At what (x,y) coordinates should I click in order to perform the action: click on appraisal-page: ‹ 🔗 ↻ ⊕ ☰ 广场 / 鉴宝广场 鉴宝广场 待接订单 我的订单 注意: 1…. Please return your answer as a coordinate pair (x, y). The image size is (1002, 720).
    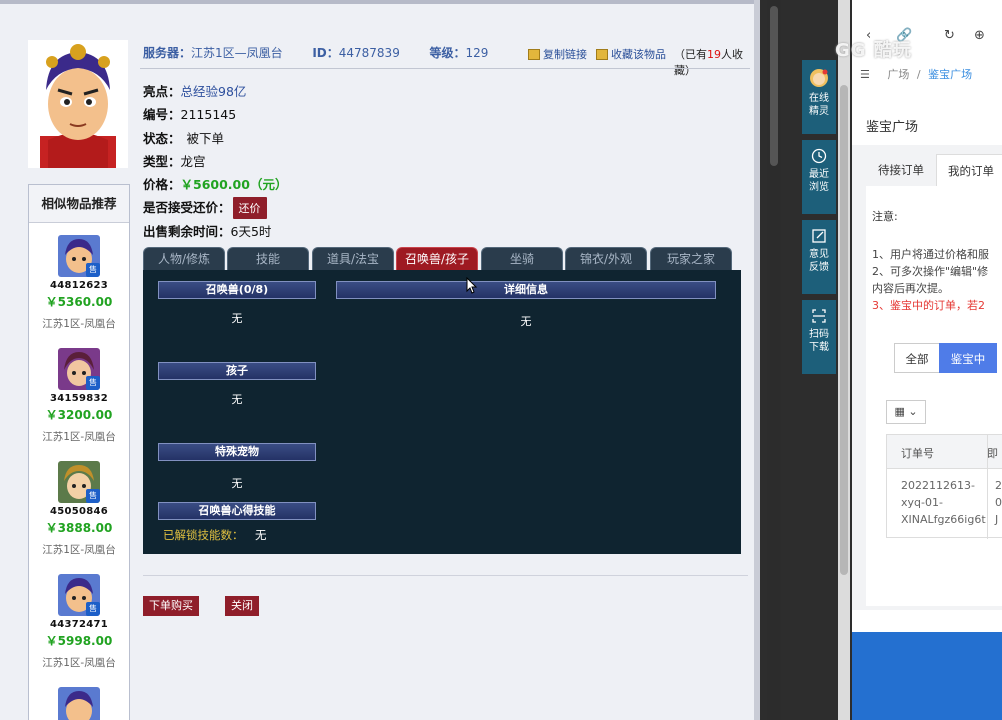
    Looking at the image, I should click on (927, 316).